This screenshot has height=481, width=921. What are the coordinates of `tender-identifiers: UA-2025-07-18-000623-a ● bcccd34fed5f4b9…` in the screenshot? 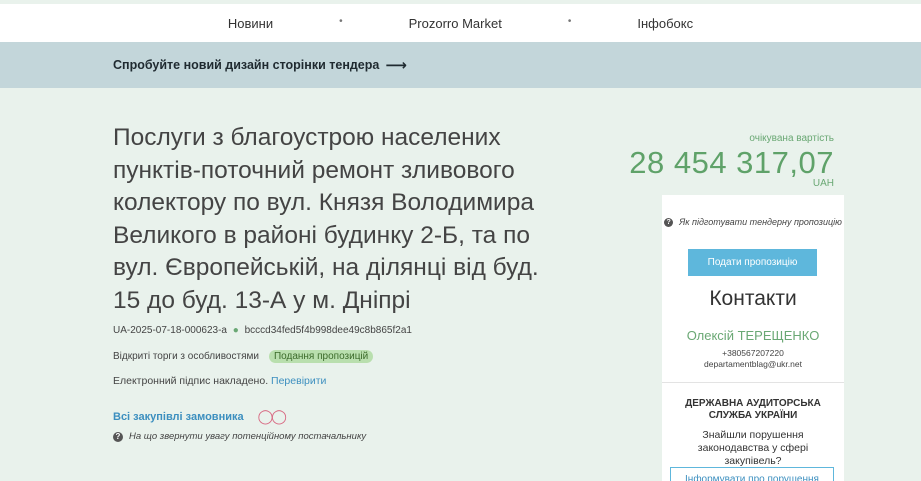 It's located at (262, 330).